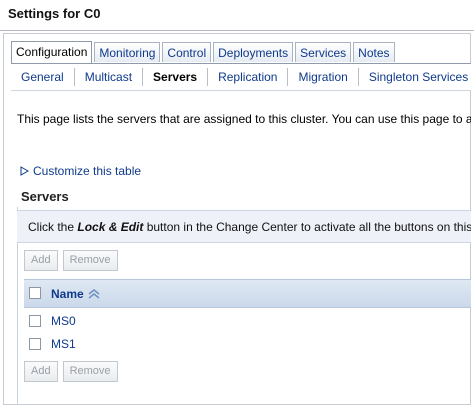  Describe the element at coordinates (52, 52) in the screenshot. I see `tab-configuration: Configuration` at that location.